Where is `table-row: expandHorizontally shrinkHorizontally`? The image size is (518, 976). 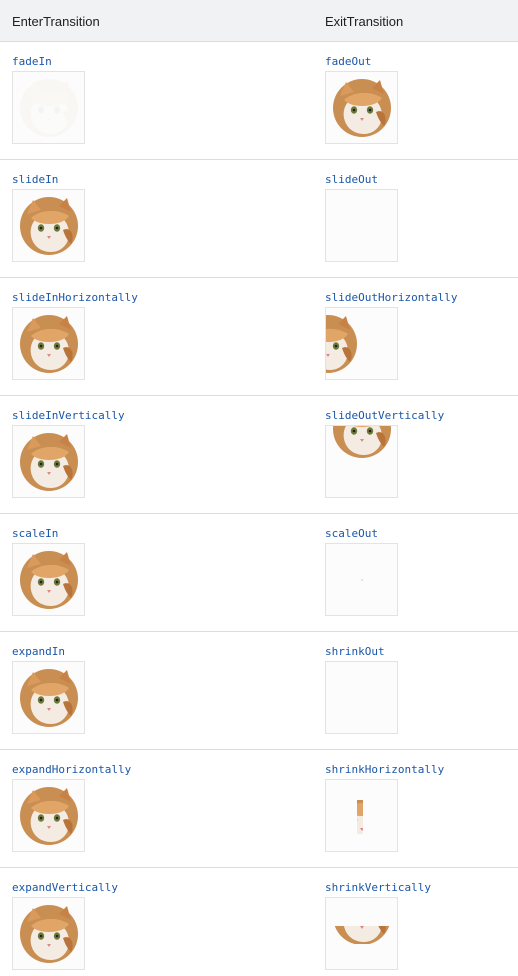 table-row: expandHorizontally shrinkHorizontally is located at coordinates (259, 809).